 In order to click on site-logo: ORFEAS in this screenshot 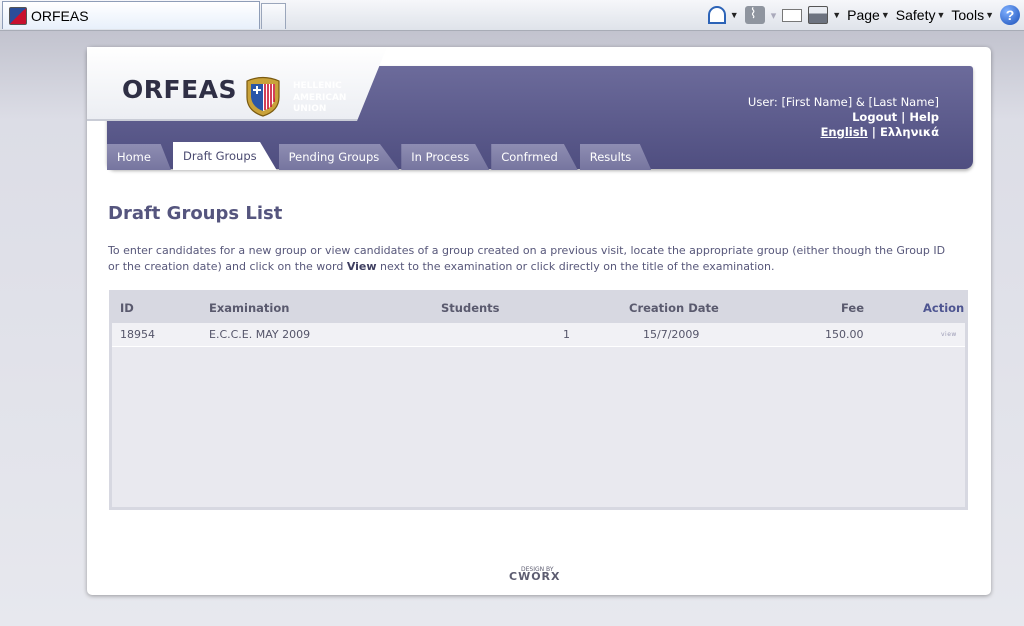, I will do `click(179, 89)`.